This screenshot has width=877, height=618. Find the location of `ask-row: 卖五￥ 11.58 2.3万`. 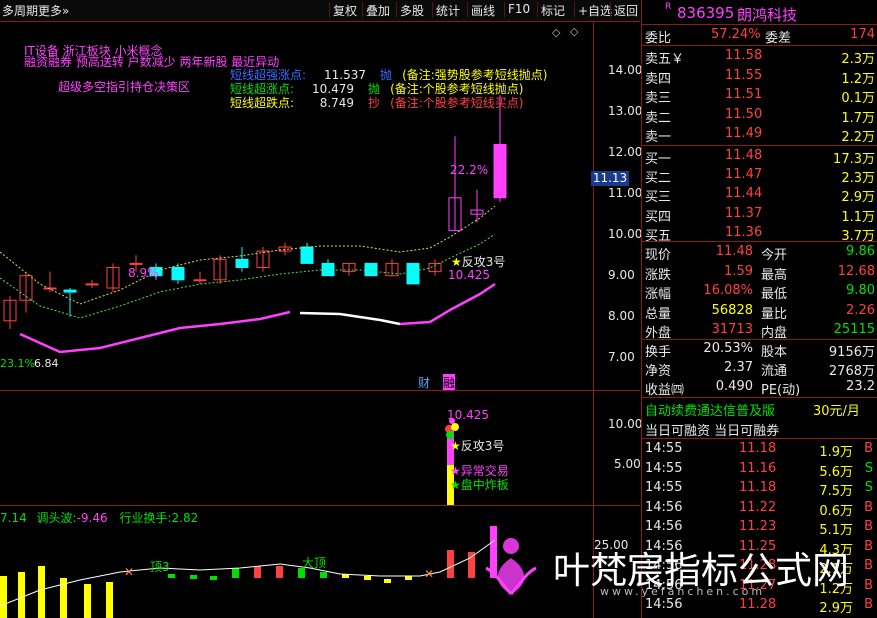

ask-row: 卖五￥ 11.58 2.3万 is located at coordinates (760, 57).